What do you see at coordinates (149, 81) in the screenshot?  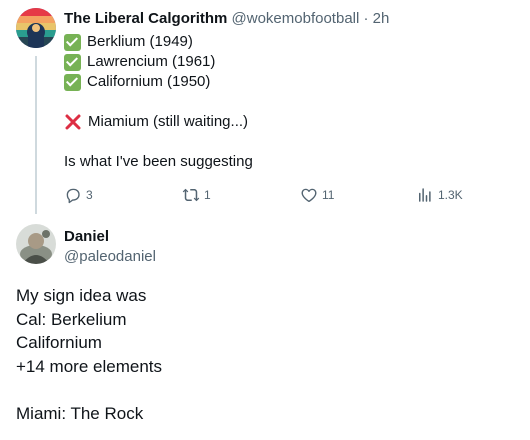 I see `list-item-text: Californium (1950)` at bounding box center [149, 81].